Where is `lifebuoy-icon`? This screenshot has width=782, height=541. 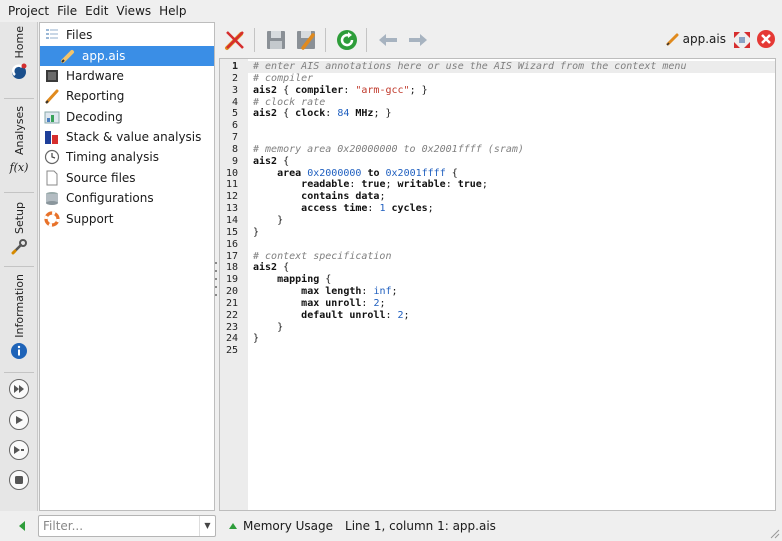 lifebuoy-icon is located at coordinates (52, 219).